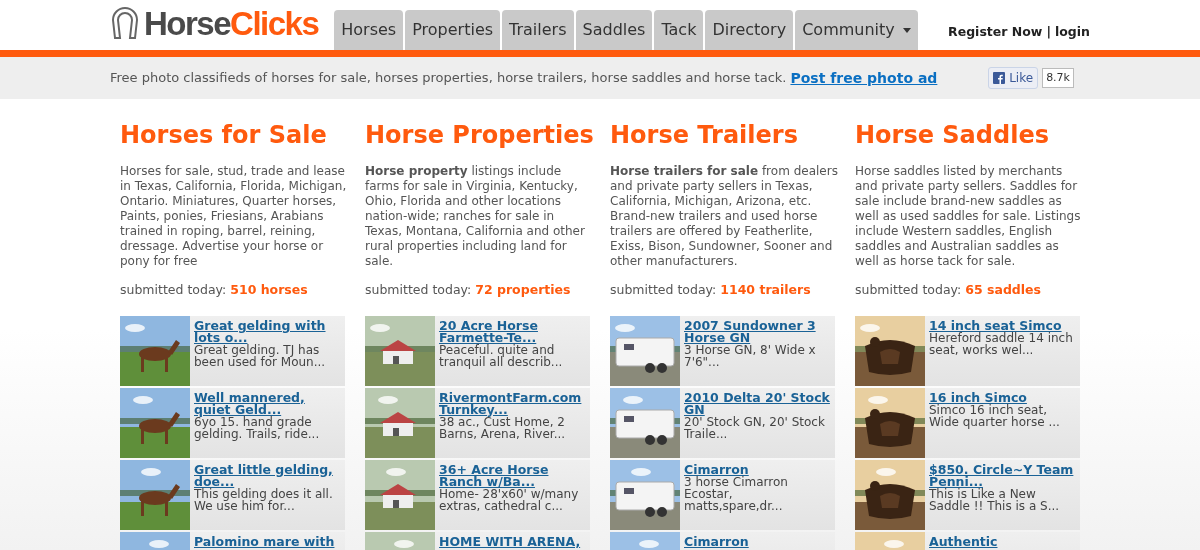 The height and width of the screenshot is (550, 1200). I want to click on submitted-count: 1140 trailers, so click(765, 289).